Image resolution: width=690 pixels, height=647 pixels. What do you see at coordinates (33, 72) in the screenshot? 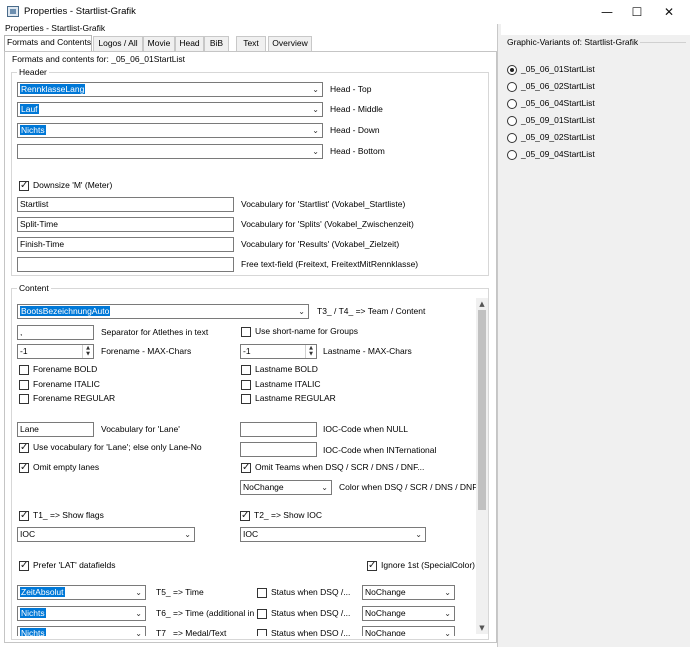
I see `header-group-title: Header` at bounding box center [33, 72].